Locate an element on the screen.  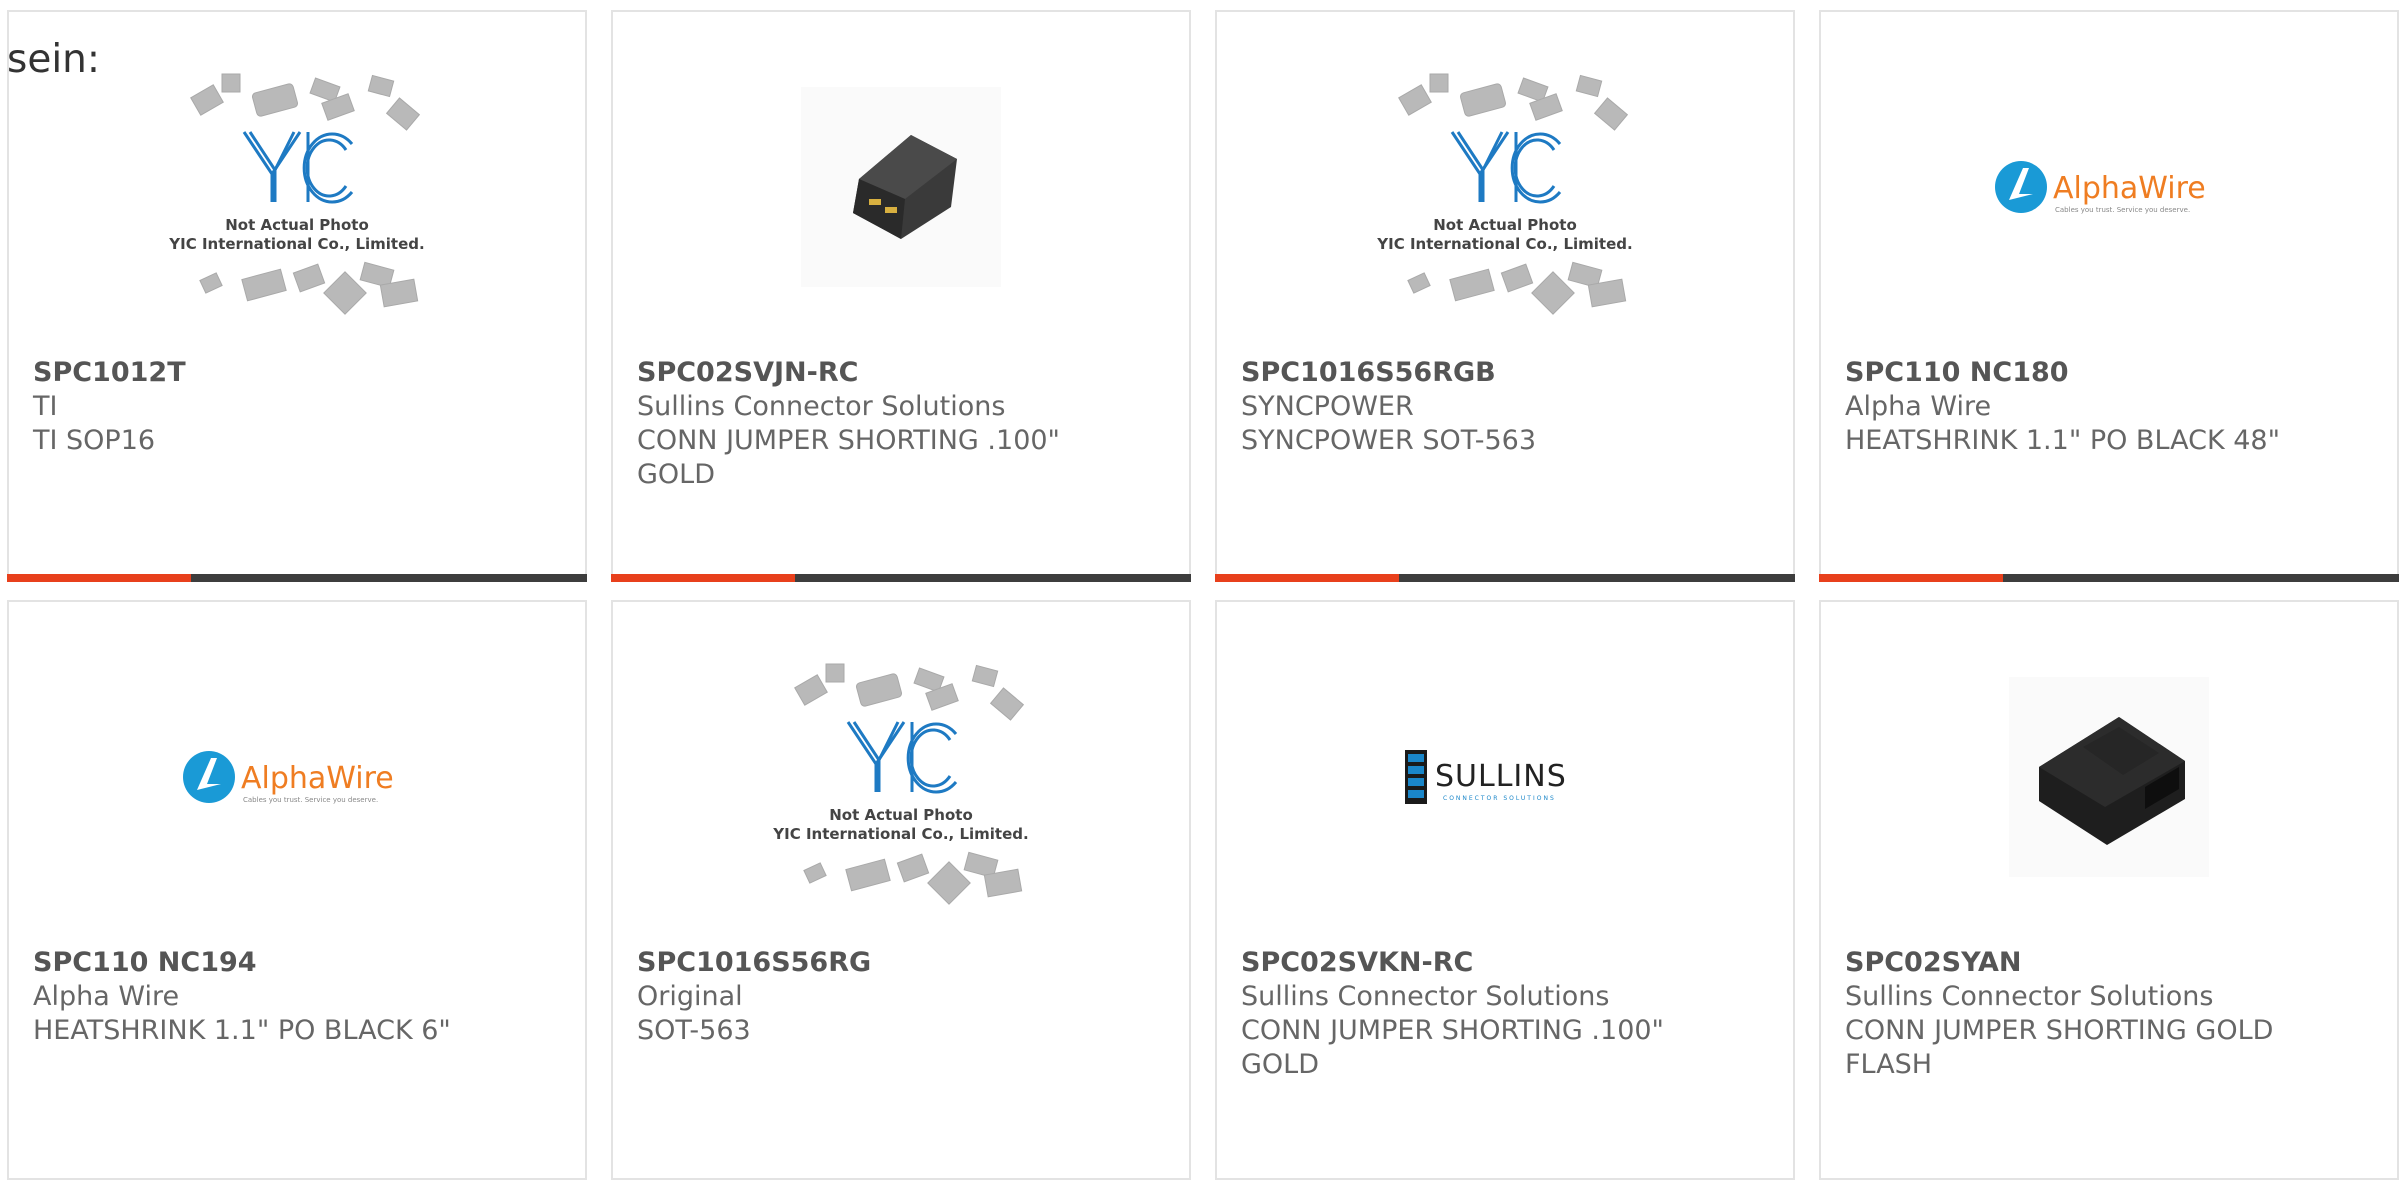
description: CONN JUMPER SHORTING GOLD FLASH is located at coordinates (2059, 1047).